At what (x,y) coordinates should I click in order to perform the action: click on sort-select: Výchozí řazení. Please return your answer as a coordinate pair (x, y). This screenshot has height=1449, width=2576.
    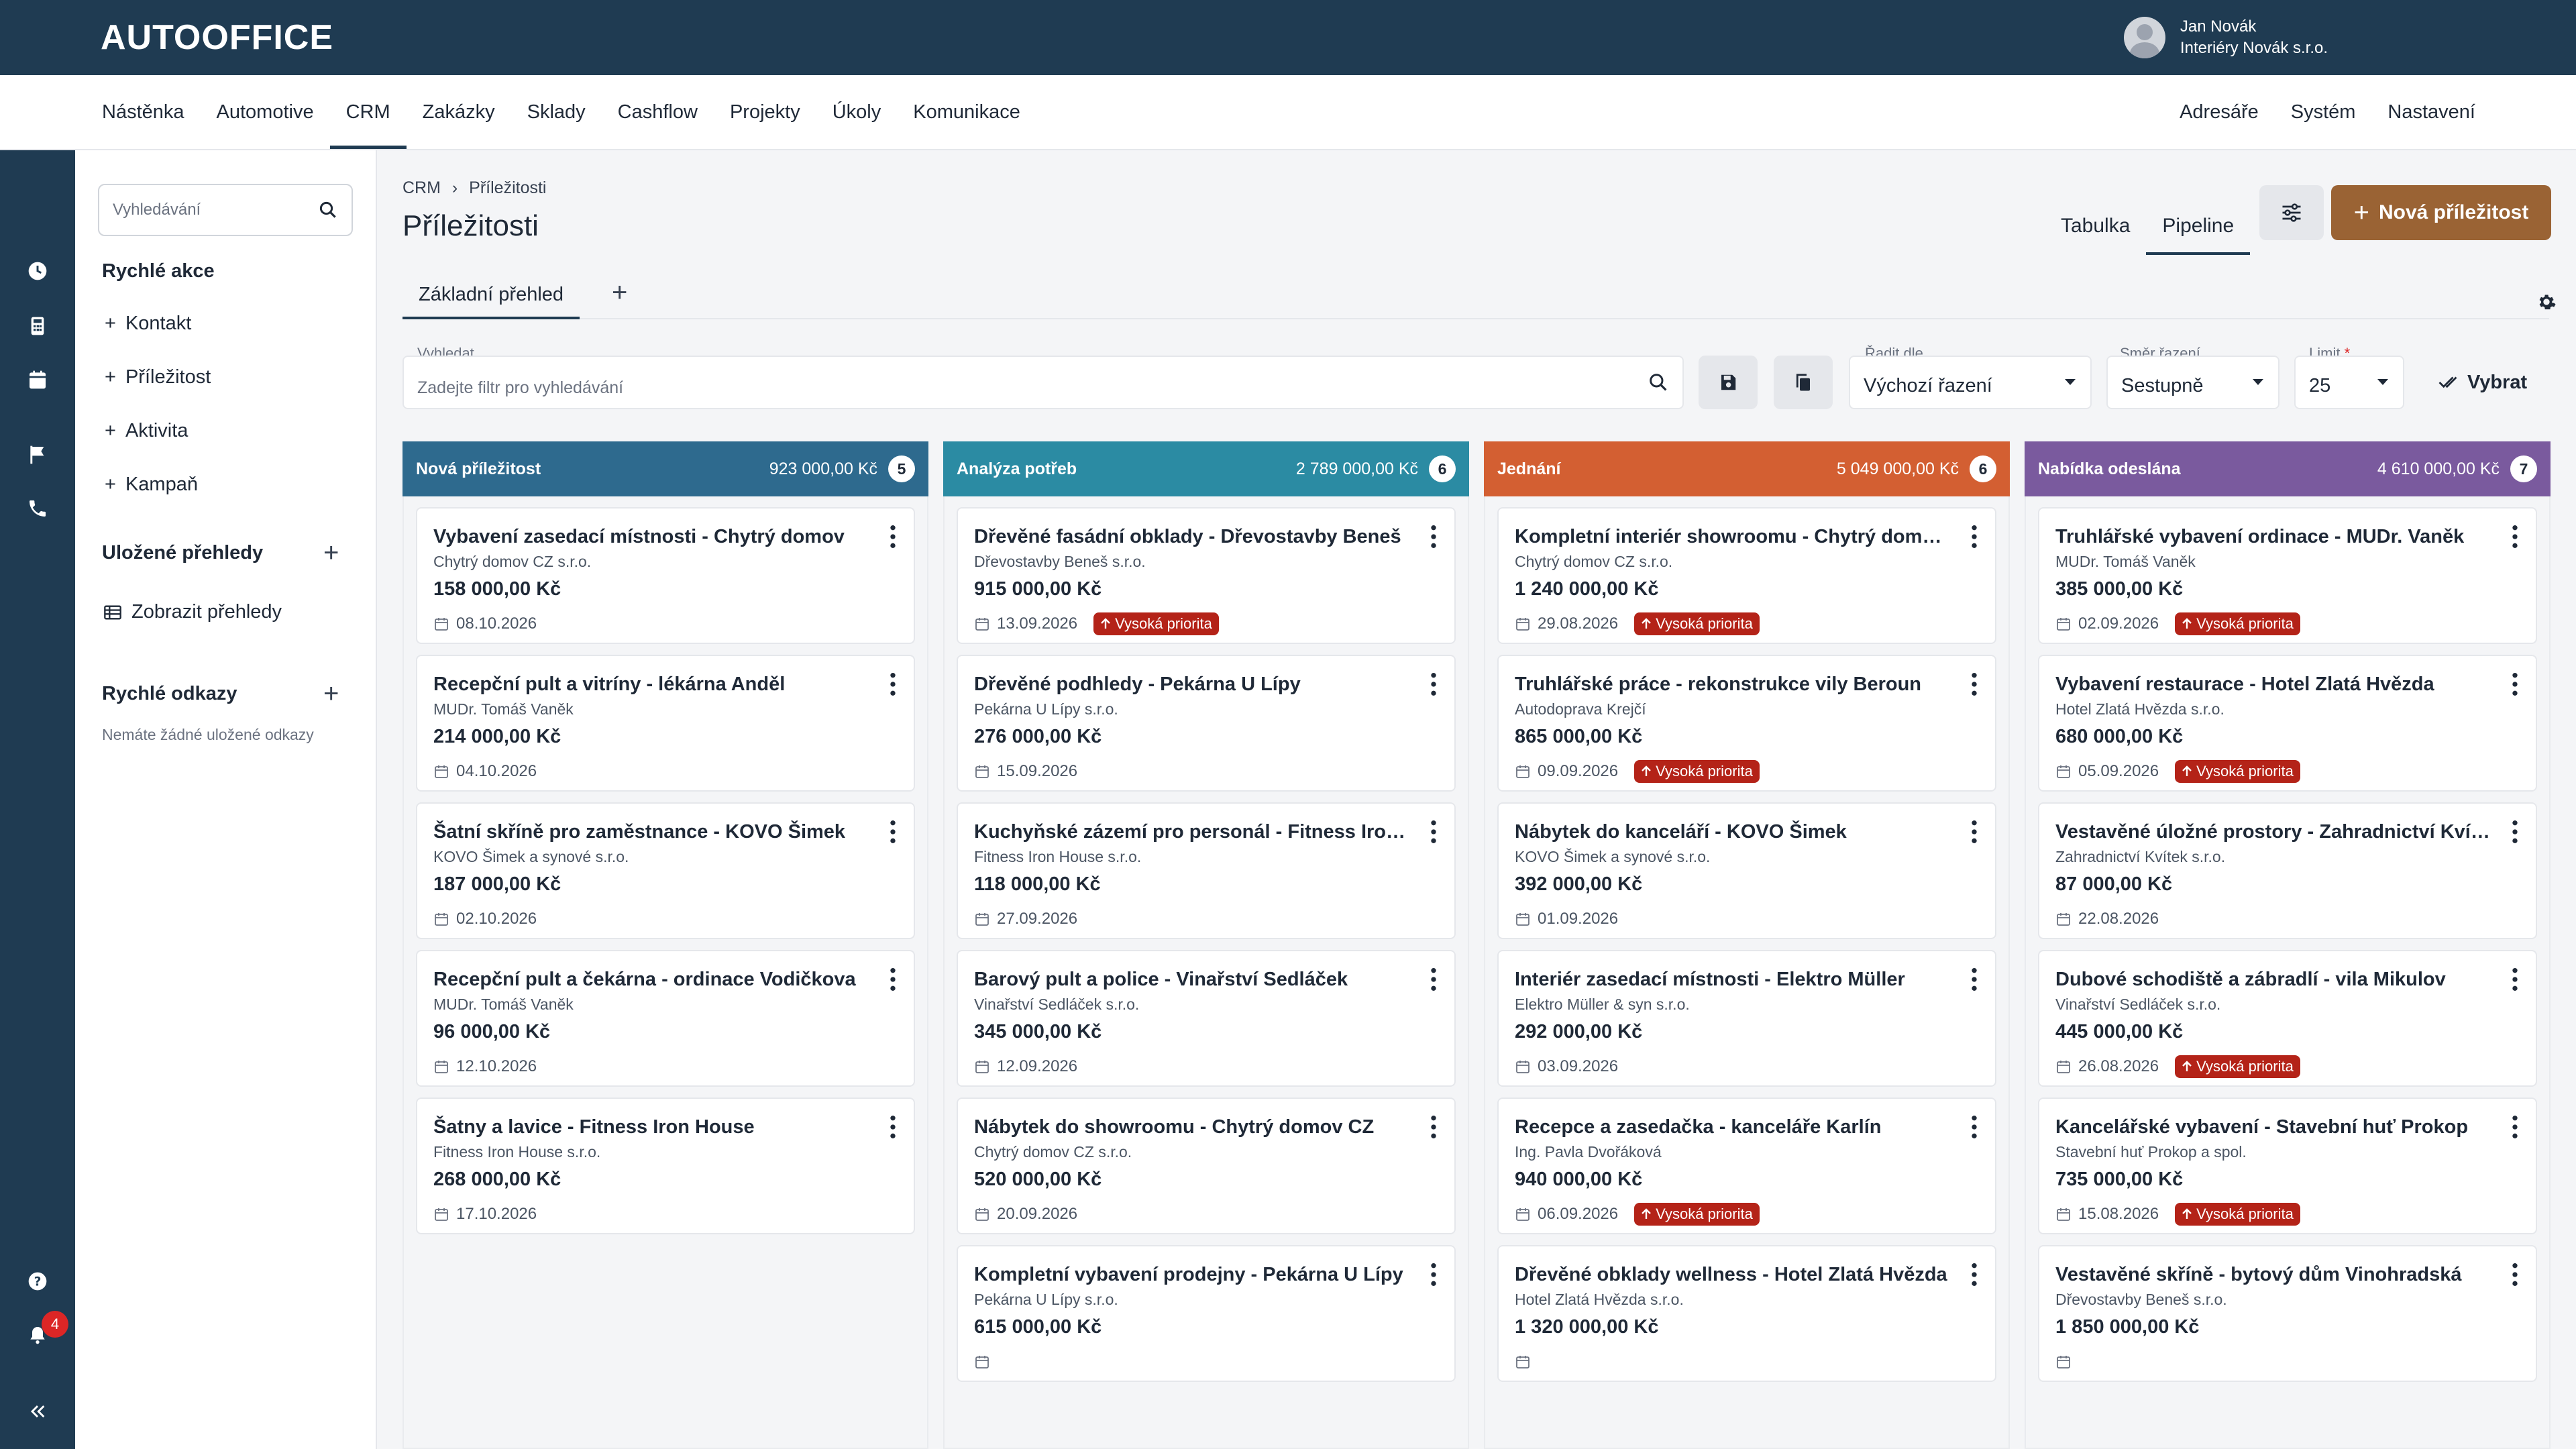
    Looking at the image, I should click on (1970, 382).